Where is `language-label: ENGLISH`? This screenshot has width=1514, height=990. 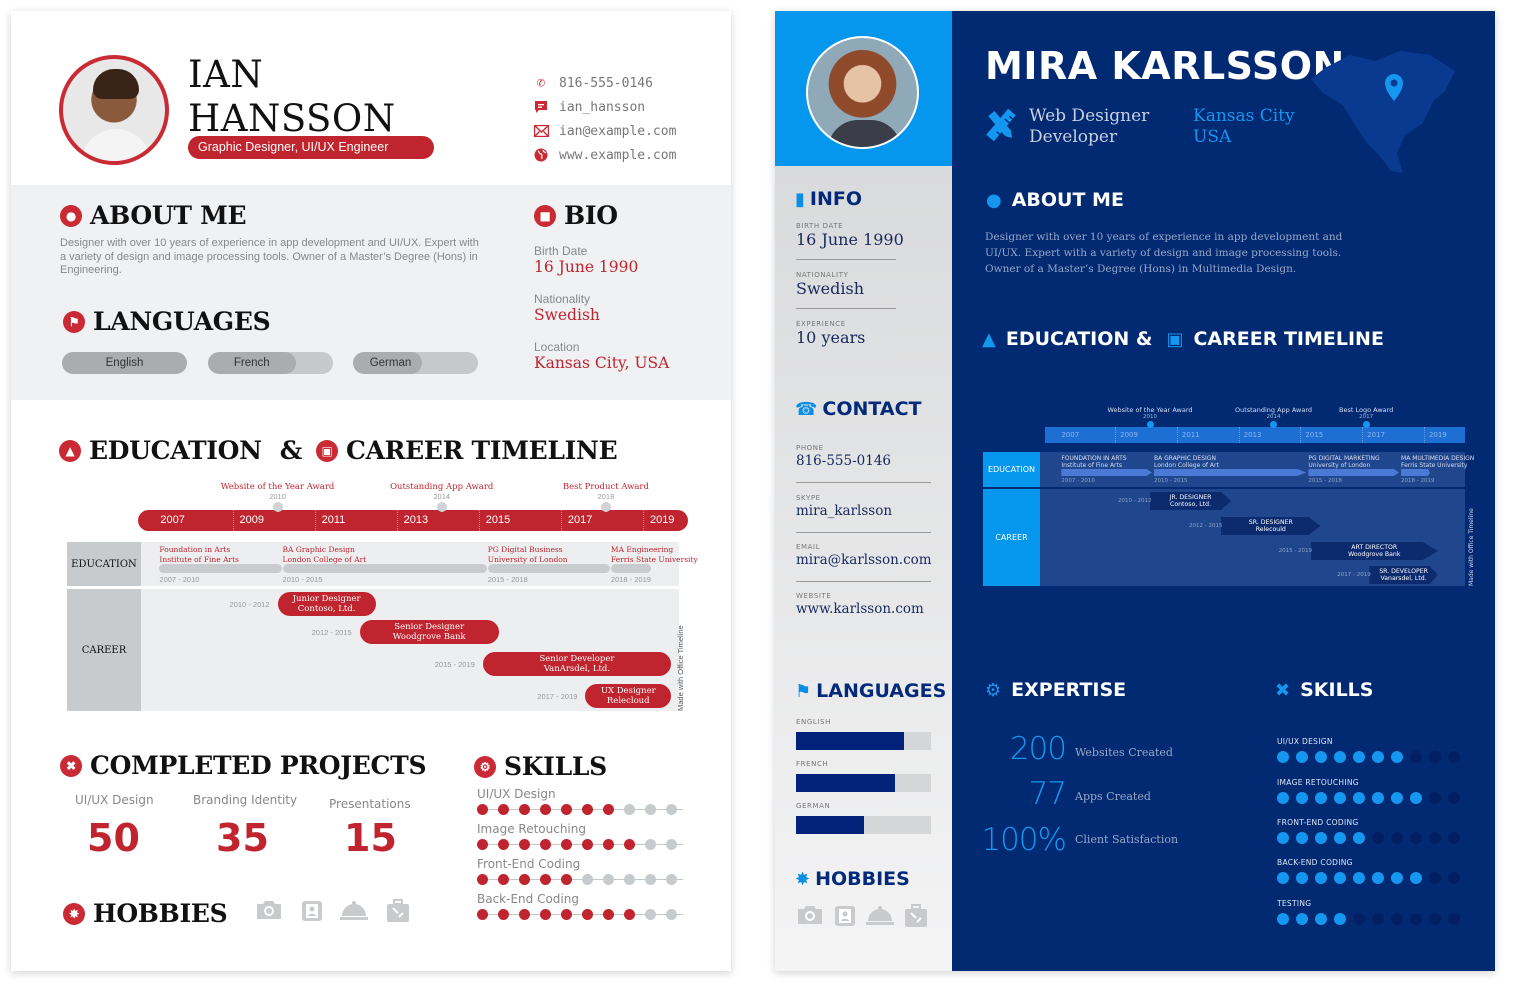
language-label: ENGLISH is located at coordinates (813, 722).